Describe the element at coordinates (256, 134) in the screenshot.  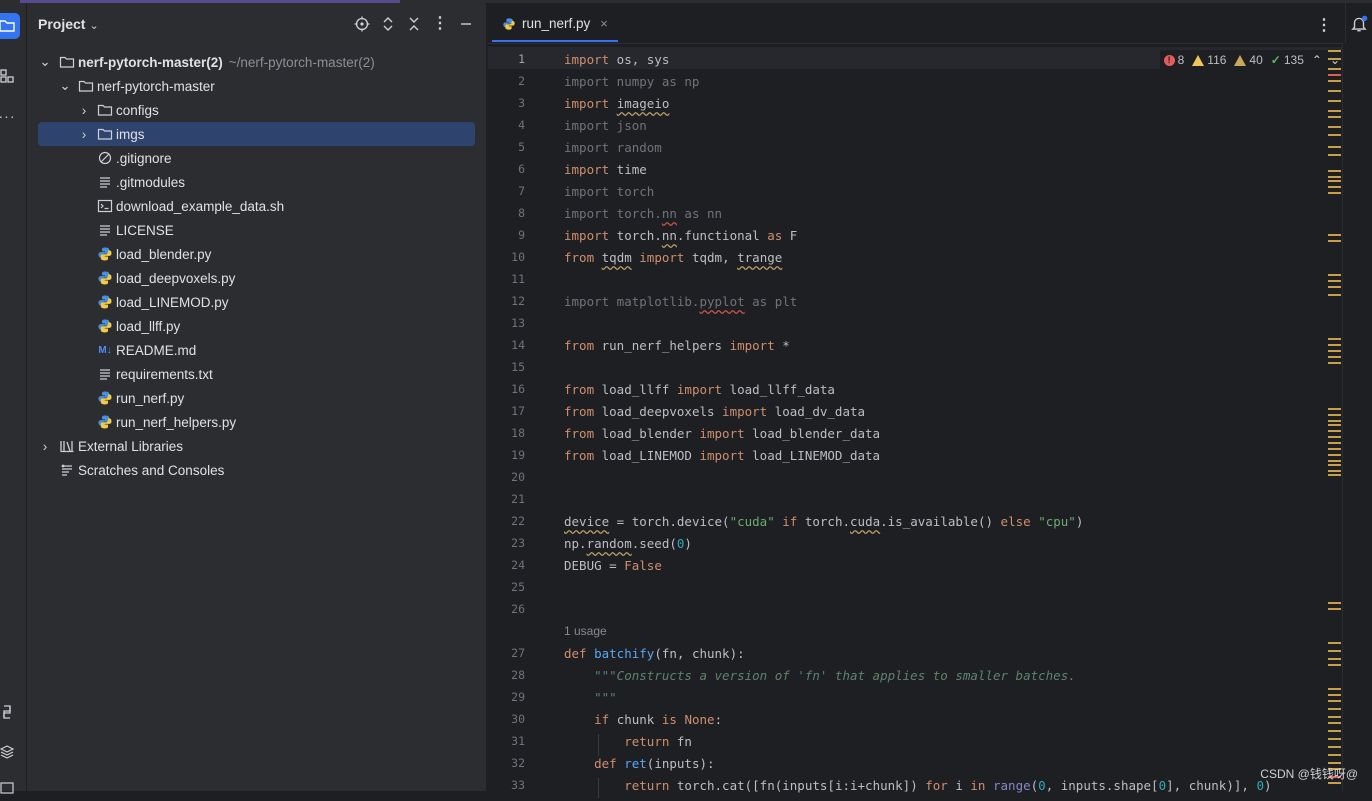
I see `tree-item-imgs: › imgs` at that location.